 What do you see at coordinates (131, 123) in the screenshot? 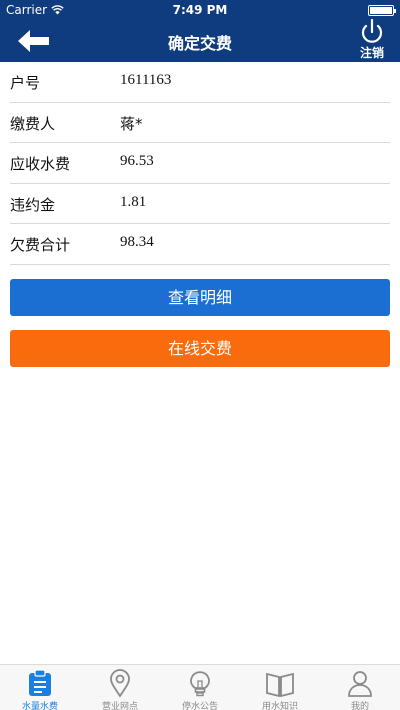
I see `payer-value: 蒋*` at bounding box center [131, 123].